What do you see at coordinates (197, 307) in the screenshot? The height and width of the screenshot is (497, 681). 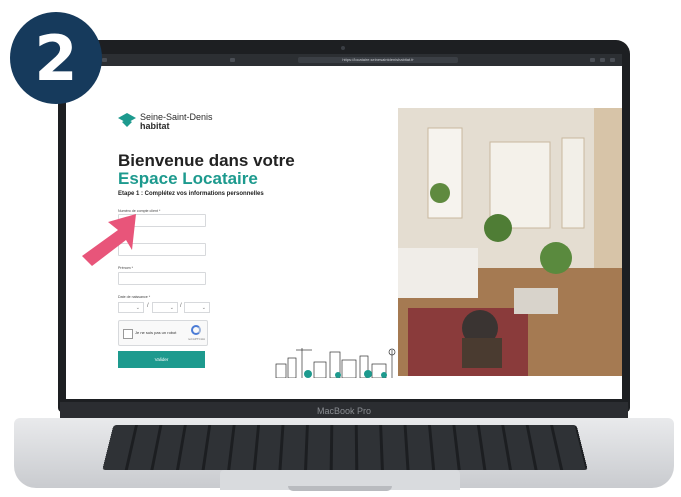 I see `birth-year-select: ⌄` at bounding box center [197, 307].